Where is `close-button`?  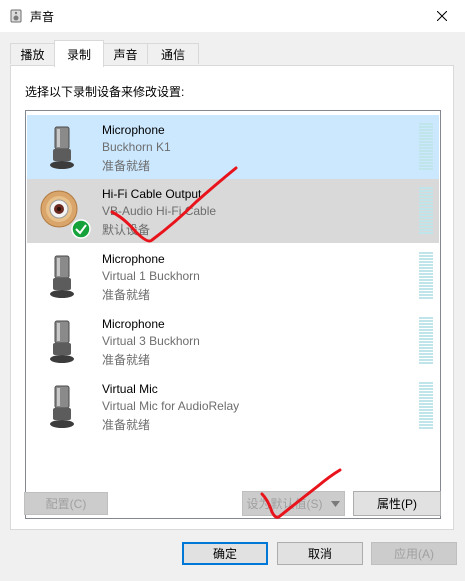
close-button is located at coordinates (442, 16).